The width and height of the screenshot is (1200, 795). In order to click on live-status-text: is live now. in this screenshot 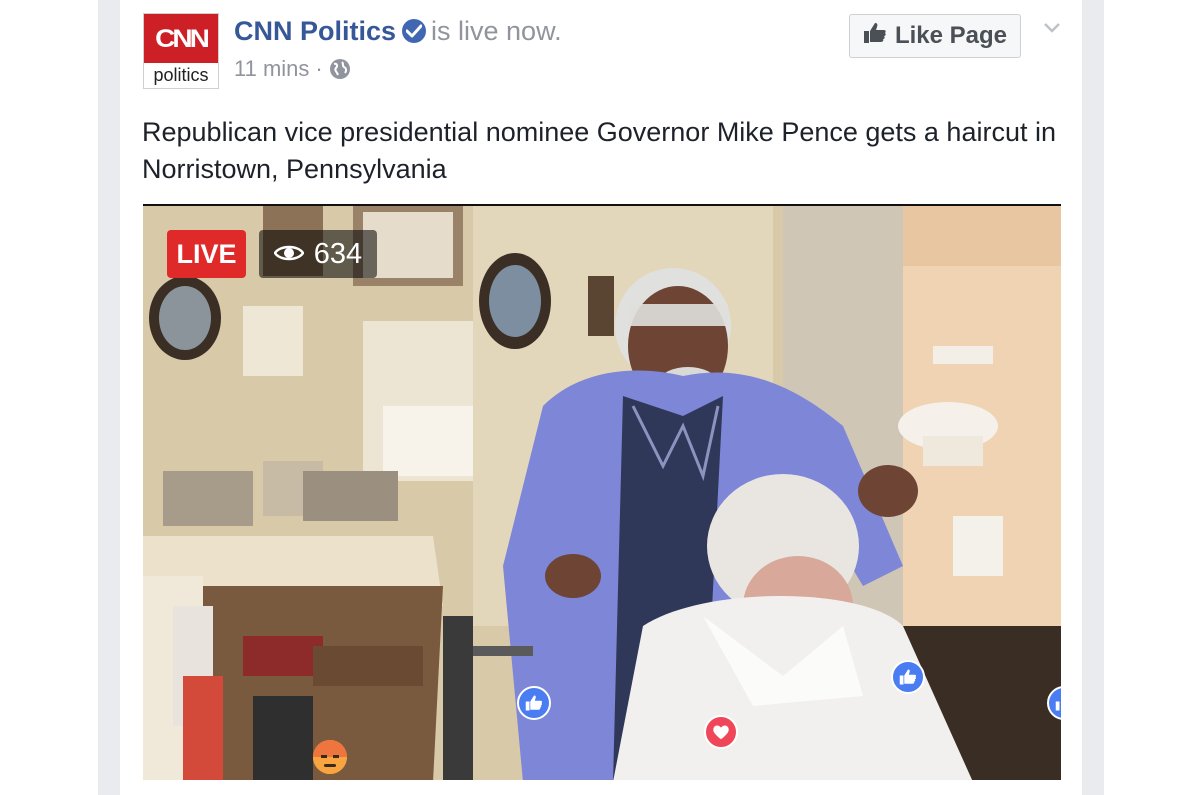, I will do `click(496, 31)`.